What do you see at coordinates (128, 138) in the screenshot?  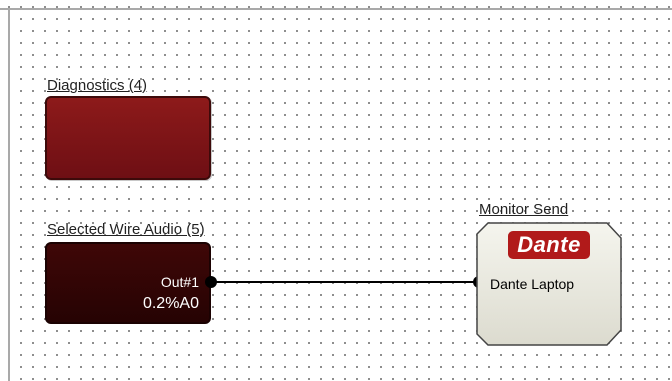 I see `diagnostics-block` at bounding box center [128, 138].